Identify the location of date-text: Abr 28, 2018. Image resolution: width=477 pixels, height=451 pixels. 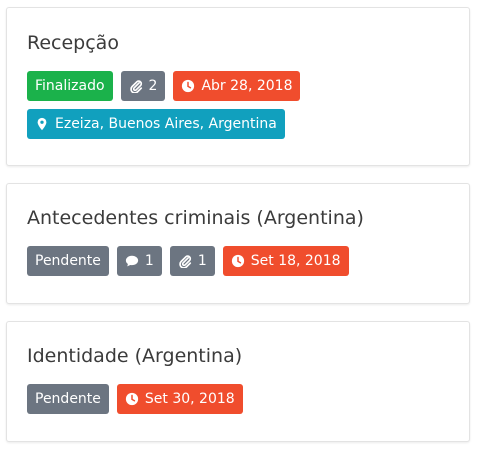
(247, 86).